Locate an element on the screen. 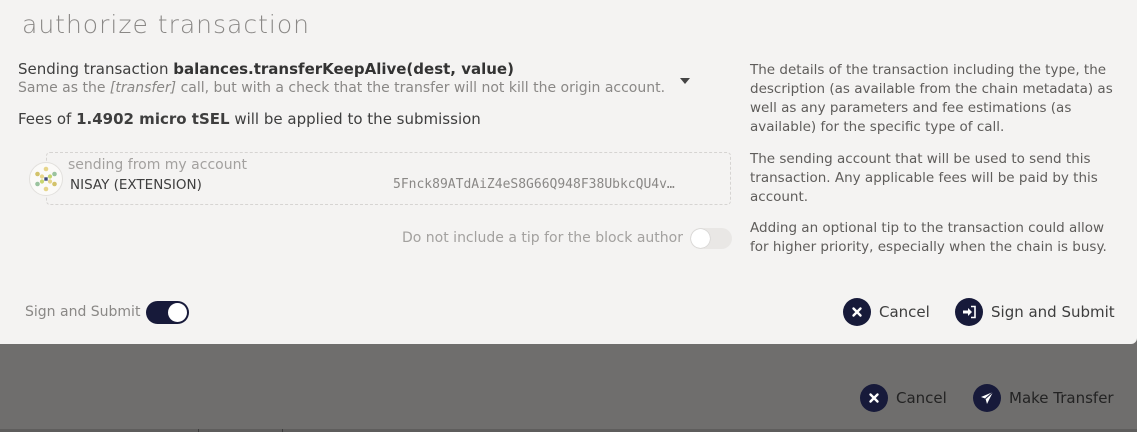  modal-title: authorize transaction is located at coordinates (166, 24).